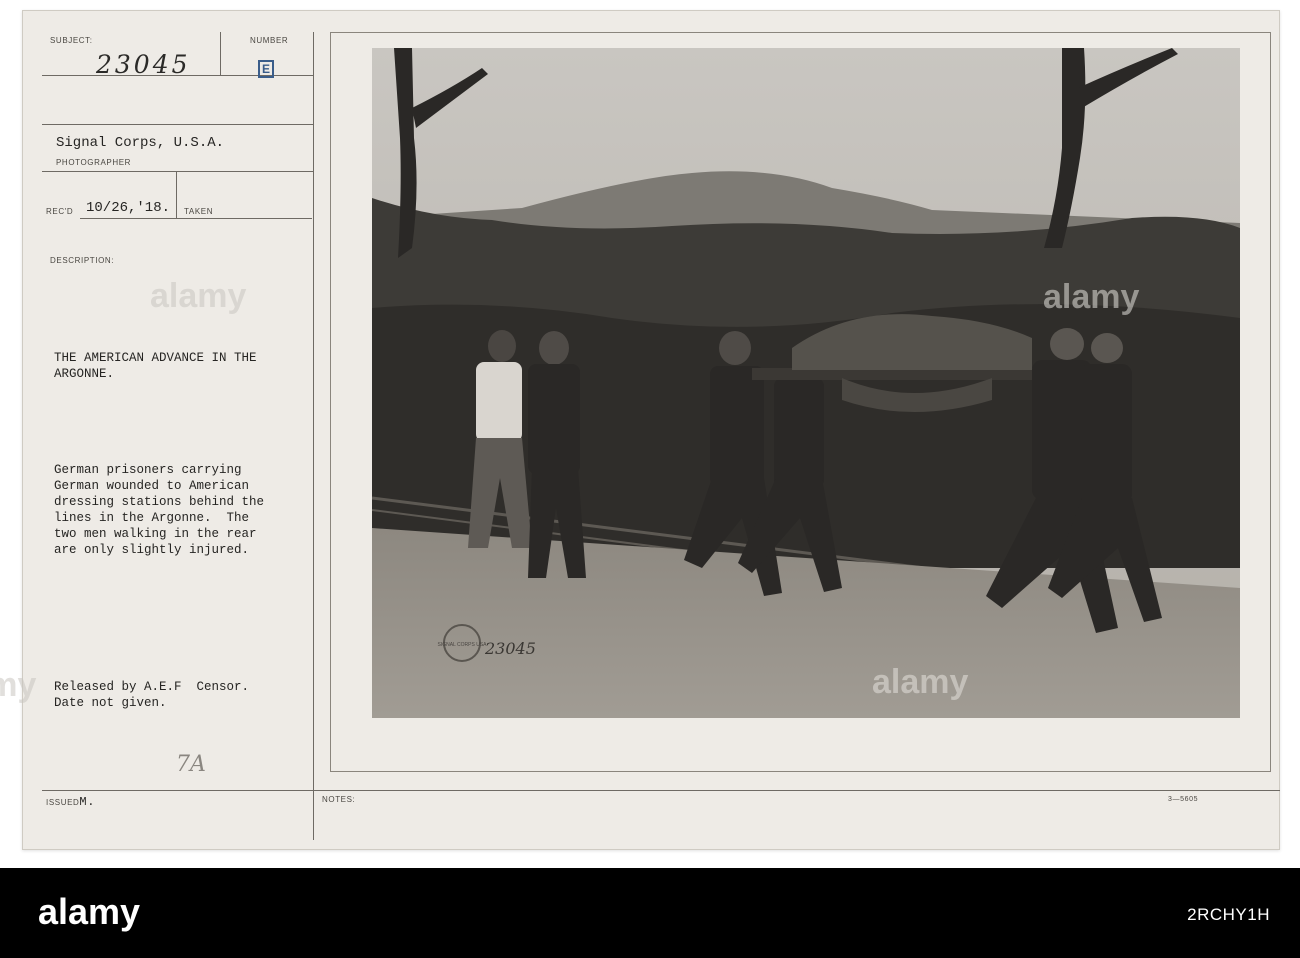  Describe the element at coordinates (84, 374) in the screenshot. I see `title-line-2: ARGONNE.` at that location.